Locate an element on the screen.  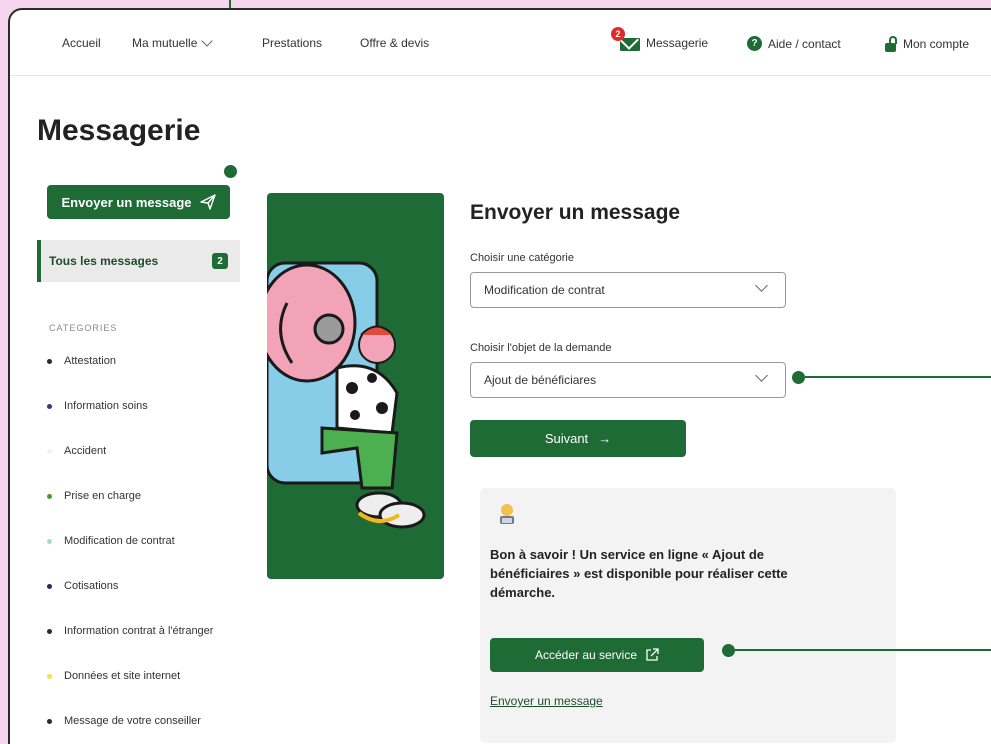
nav-messagerie: 2 Messagerie is located at coordinates (660, 39).